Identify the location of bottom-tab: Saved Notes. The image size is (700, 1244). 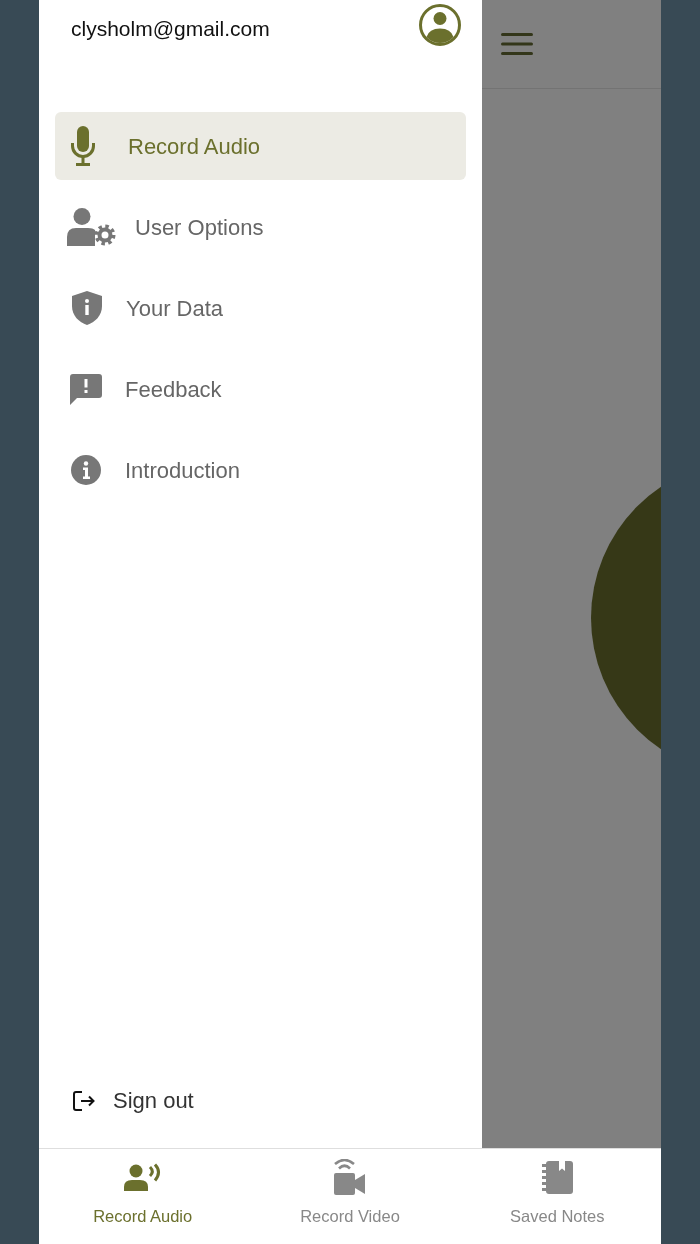
(557, 1196).